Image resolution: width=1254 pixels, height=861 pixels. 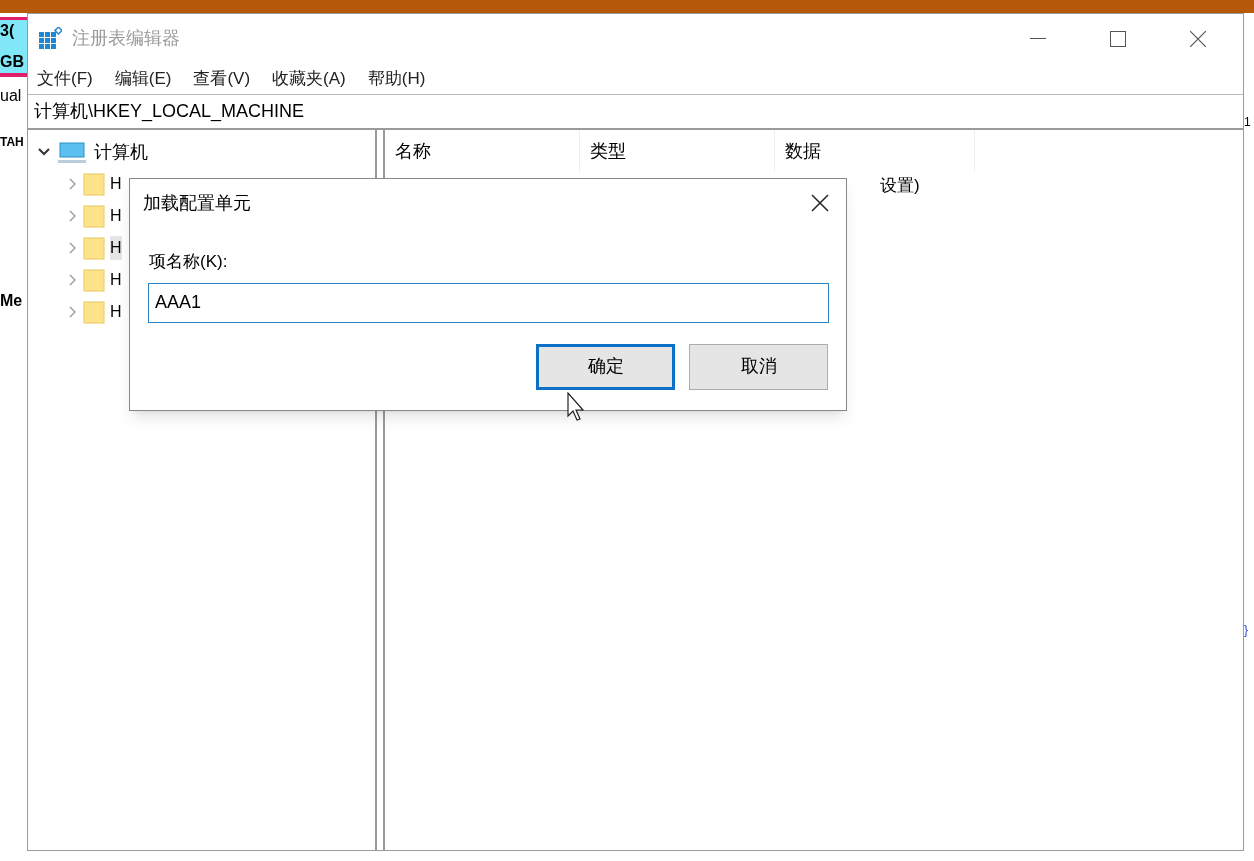 What do you see at coordinates (143, 78) in the screenshot?
I see `menu-item: 编辑(E)` at bounding box center [143, 78].